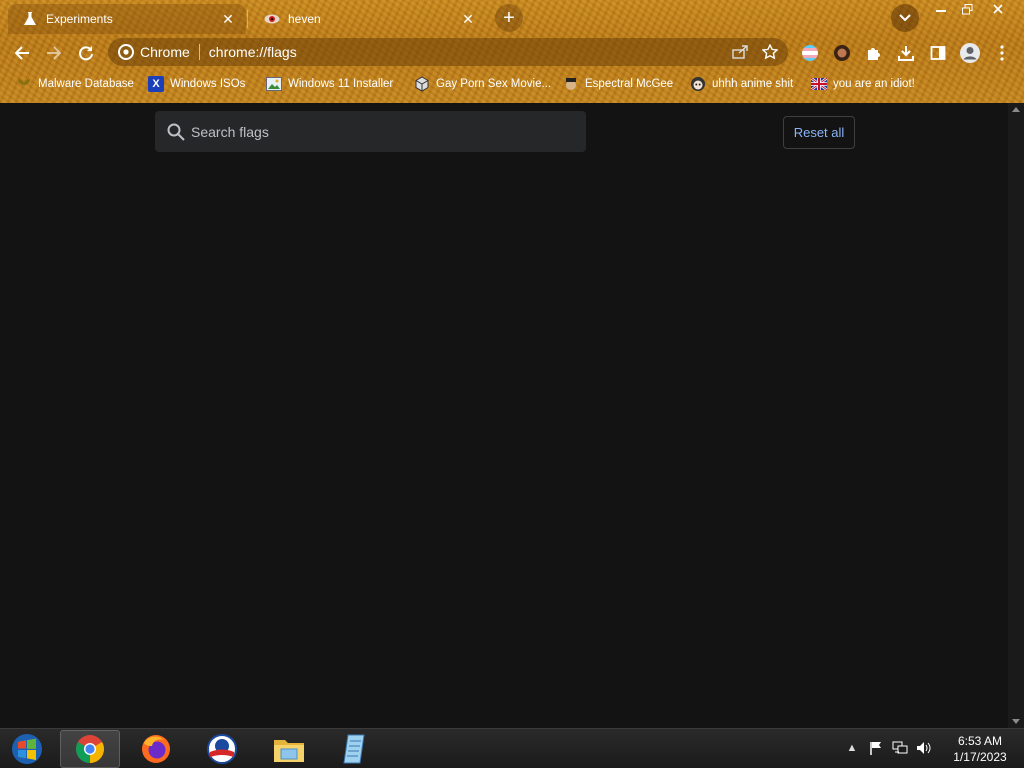 The width and height of the screenshot is (1024, 768). I want to click on side-panel-icon, so click(938, 53).